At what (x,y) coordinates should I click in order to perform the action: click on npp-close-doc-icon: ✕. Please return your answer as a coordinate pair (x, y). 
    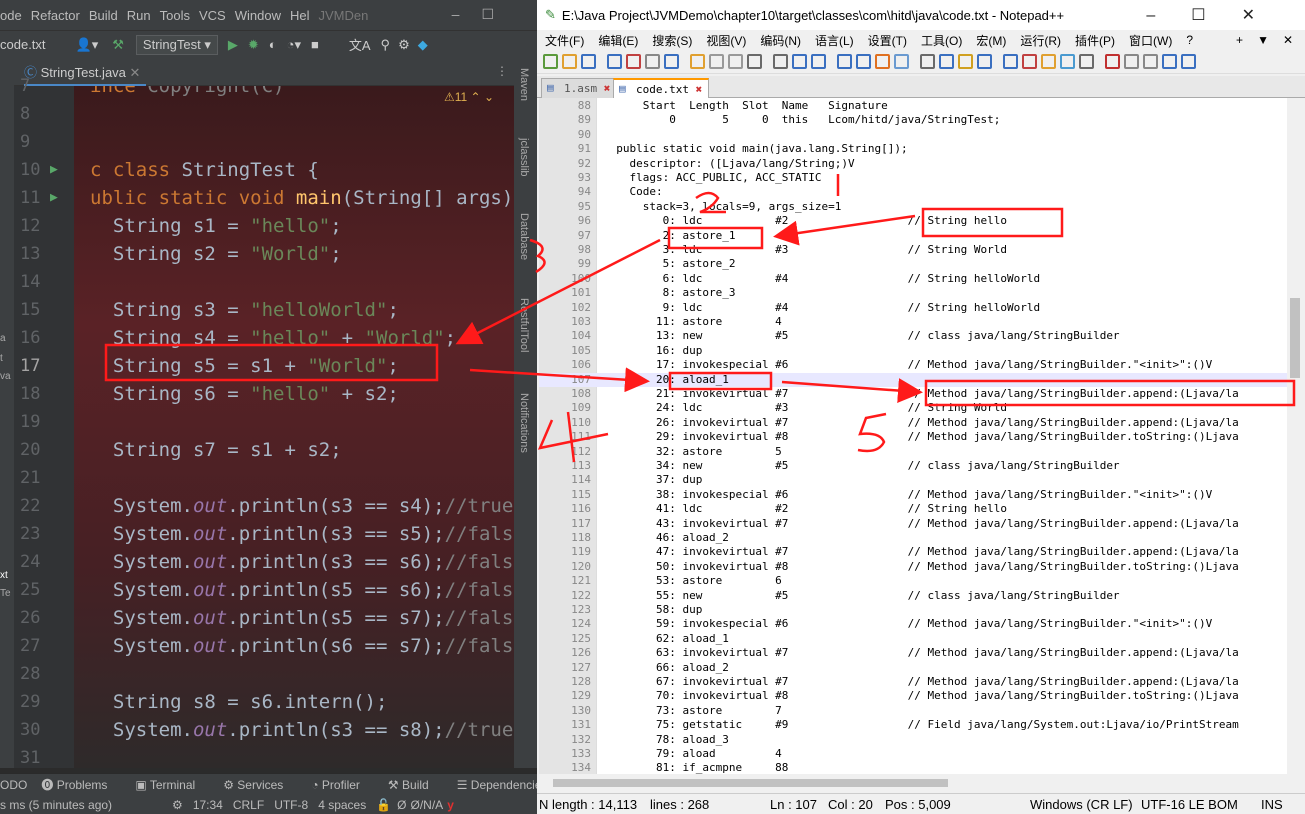
    Looking at the image, I should click on (1288, 40).